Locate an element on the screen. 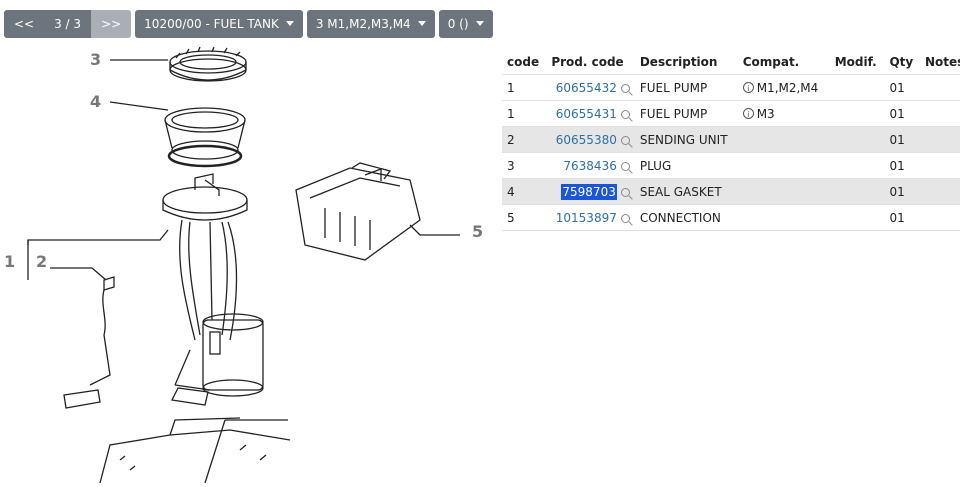 The width and height of the screenshot is (960, 487). callout-1: 1 is located at coordinates (10, 261).